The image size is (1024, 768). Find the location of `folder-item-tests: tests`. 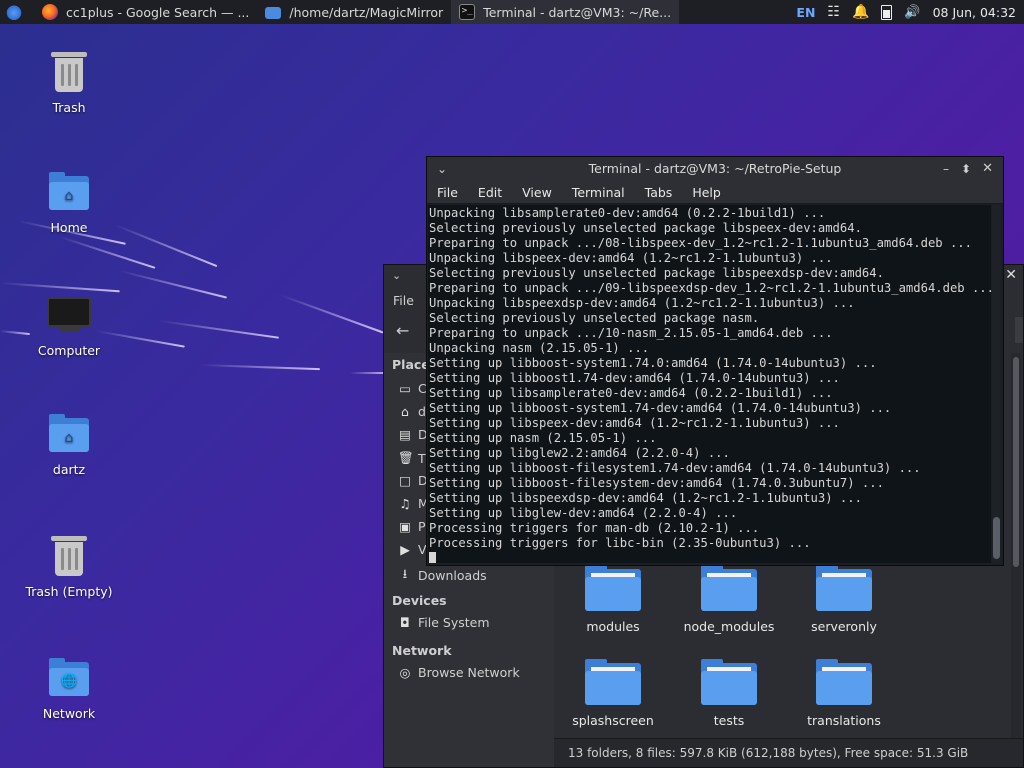

folder-item-tests: tests is located at coordinates (729, 692).